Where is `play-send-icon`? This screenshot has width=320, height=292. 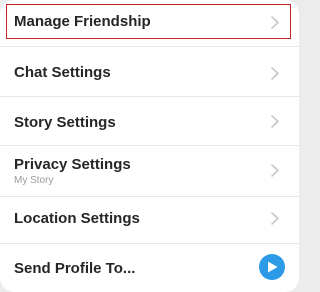
play-send-icon is located at coordinates (273, 267).